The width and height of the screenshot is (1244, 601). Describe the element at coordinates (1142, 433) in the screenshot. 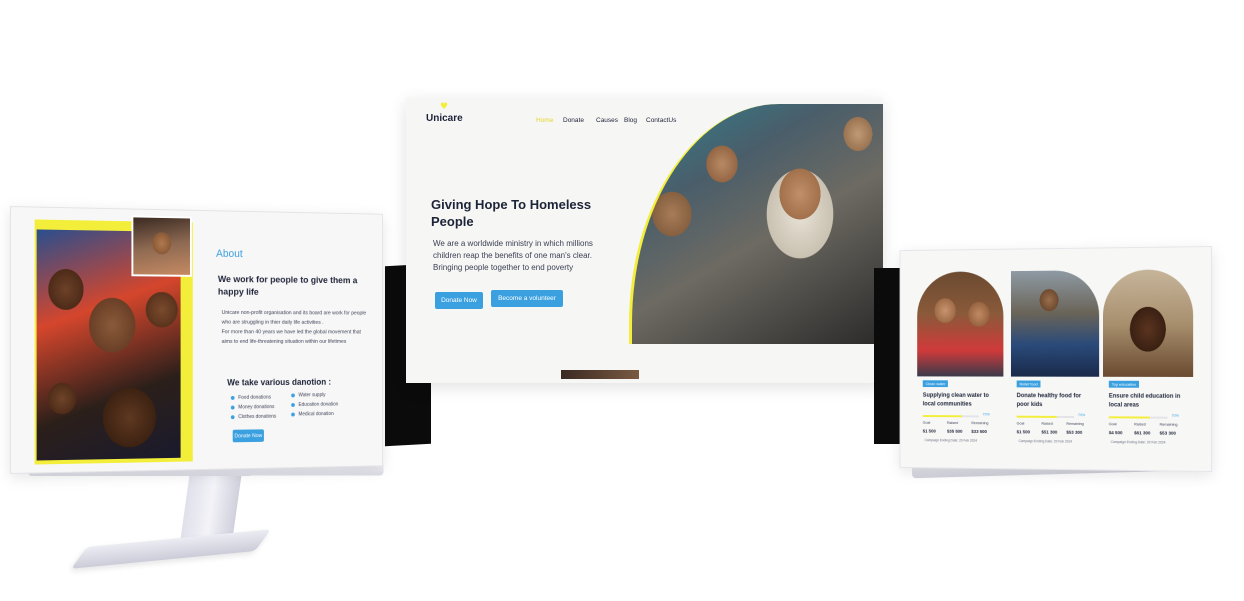

I see `raised-value: $61 300` at that location.